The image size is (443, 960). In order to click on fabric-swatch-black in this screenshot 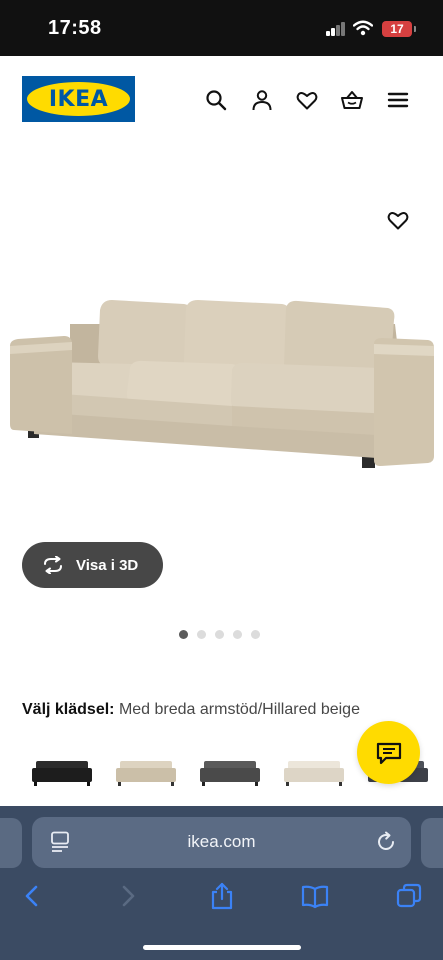, I will do `click(62, 773)`.